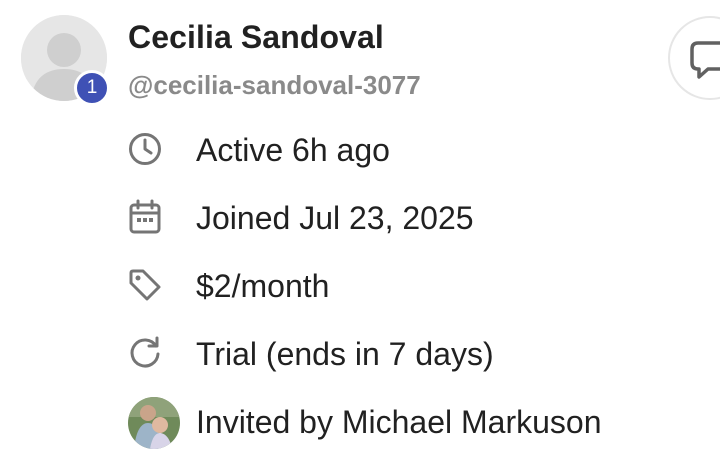 This screenshot has width=720, height=463. I want to click on joined-date: Joined Jul 23, 2025, so click(335, 218).